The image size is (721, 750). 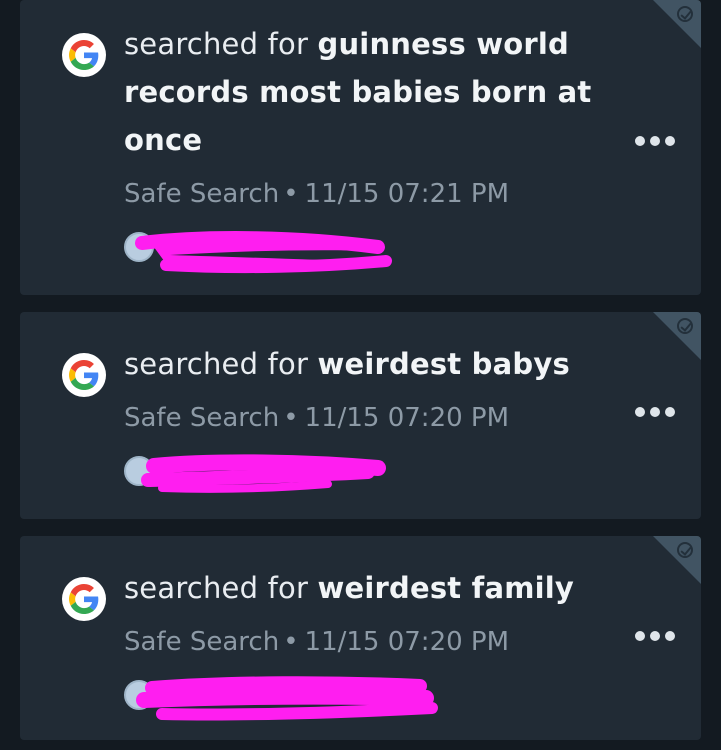 I want to click on activity-meta: Safe Search • 11/15 07:21 PM, so click(x=316, y=194).